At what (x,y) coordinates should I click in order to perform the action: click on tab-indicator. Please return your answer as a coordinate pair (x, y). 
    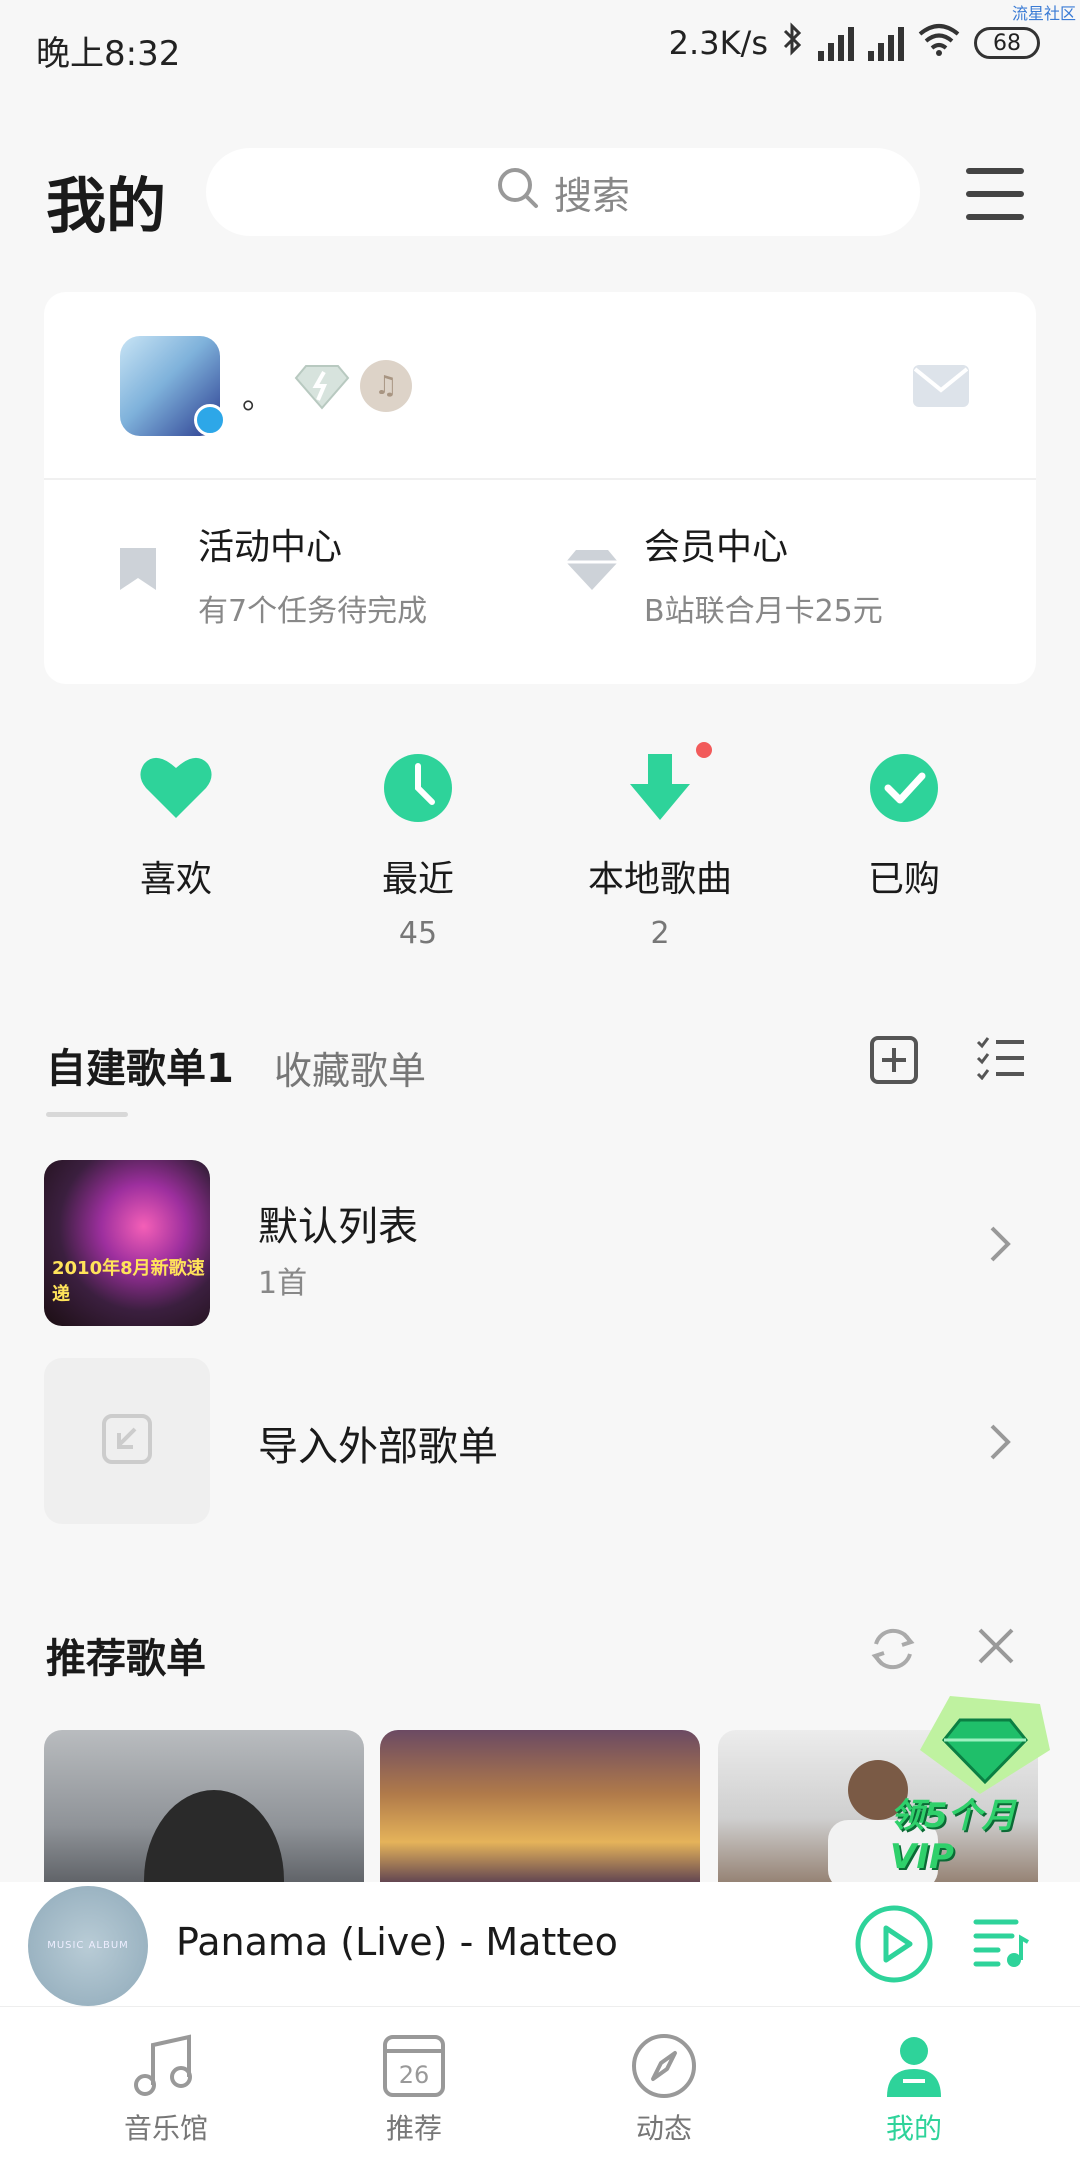
    Looking at the image, I should click on (87, 1114).